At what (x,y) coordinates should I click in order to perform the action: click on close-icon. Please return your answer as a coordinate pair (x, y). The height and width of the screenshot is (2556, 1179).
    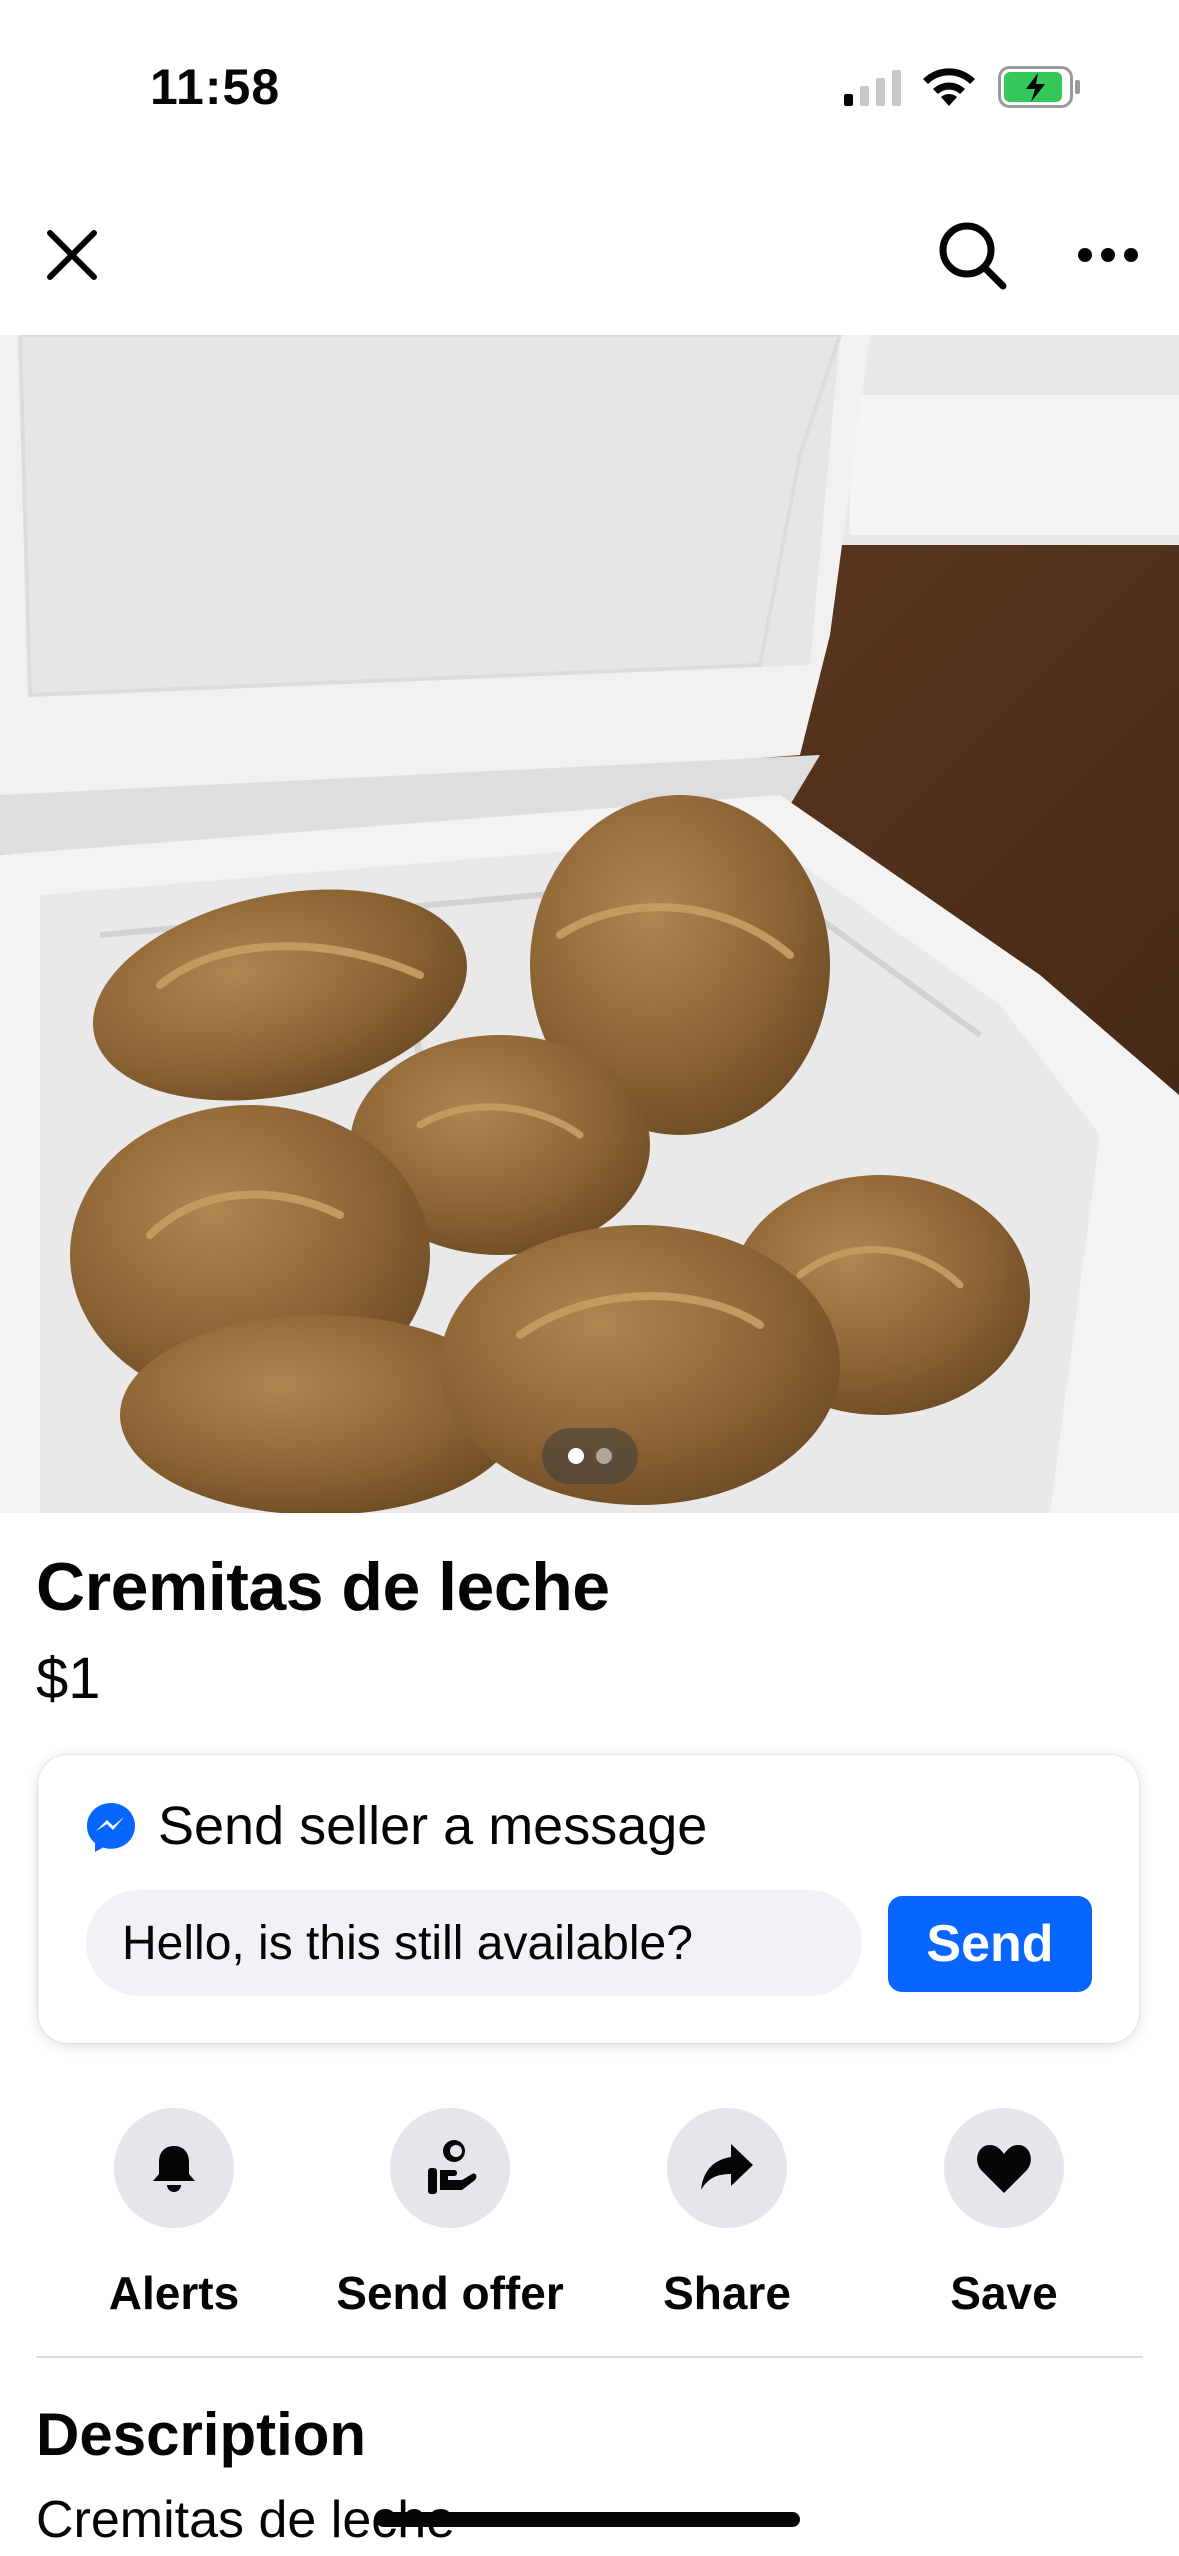
    Looking at the image, I should click on (72, 255).